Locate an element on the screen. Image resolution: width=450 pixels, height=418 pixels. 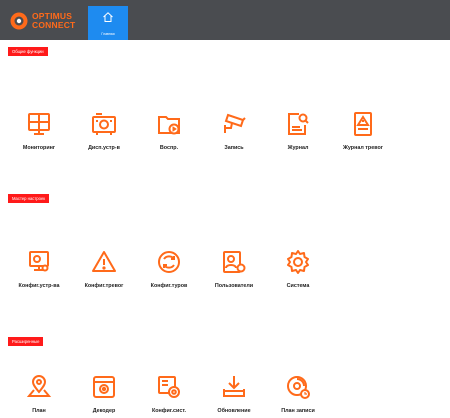
decoder-icon is located at coordinates (104, 387).